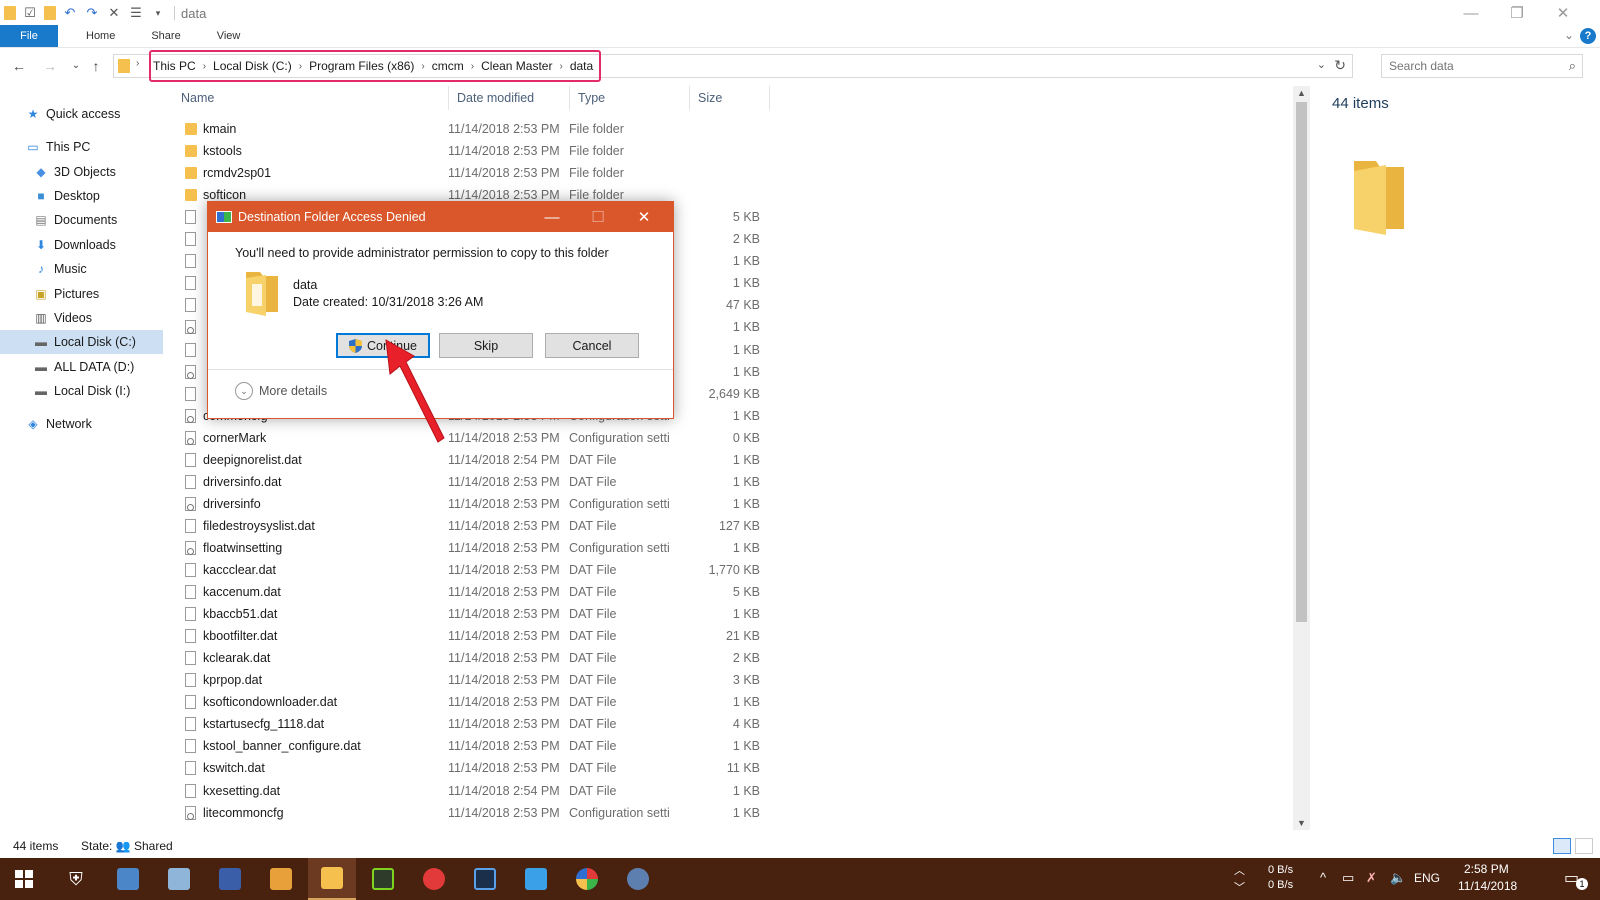 The width and height of the screenshot is (1600, 900). Describe the element at coordinates (644, 217) in the screenshot. I see `dialog-close-button: ✕` at that location.